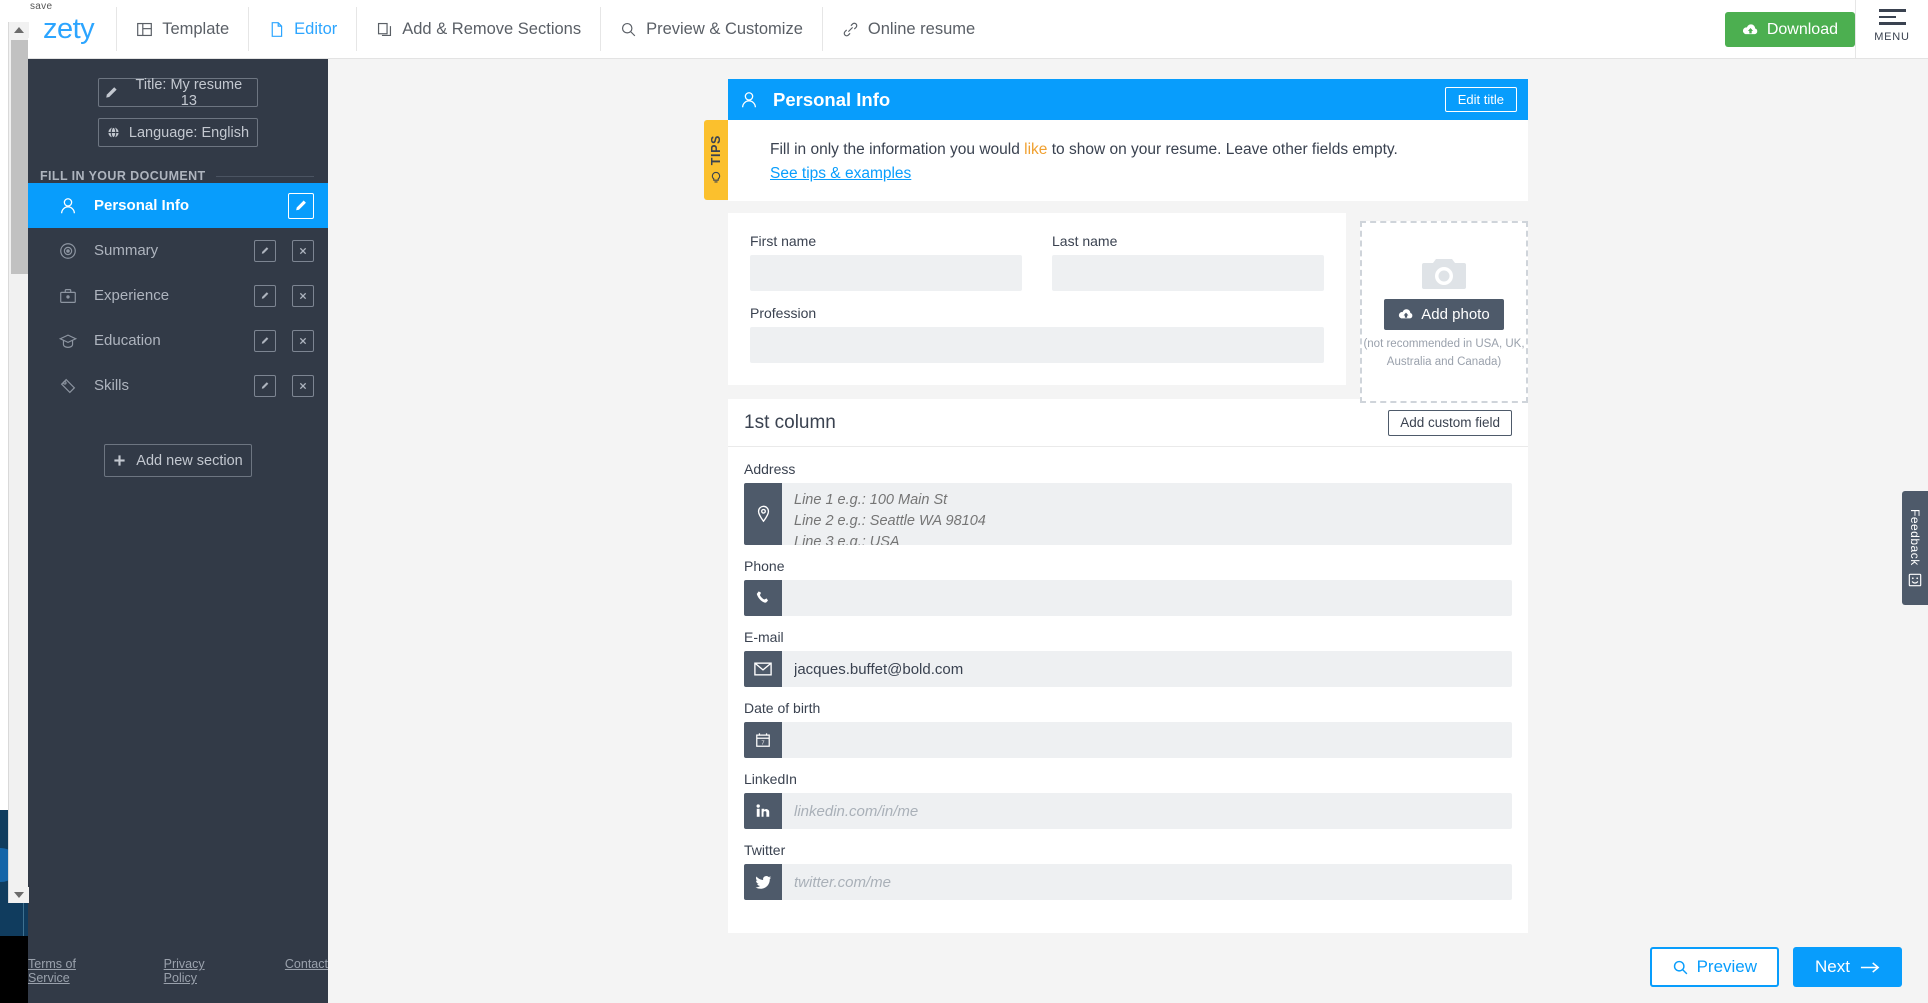 The image size is (1928, 1003). I want to click on sidebar-label-personal-info: Personal Info, so click(142, 205).